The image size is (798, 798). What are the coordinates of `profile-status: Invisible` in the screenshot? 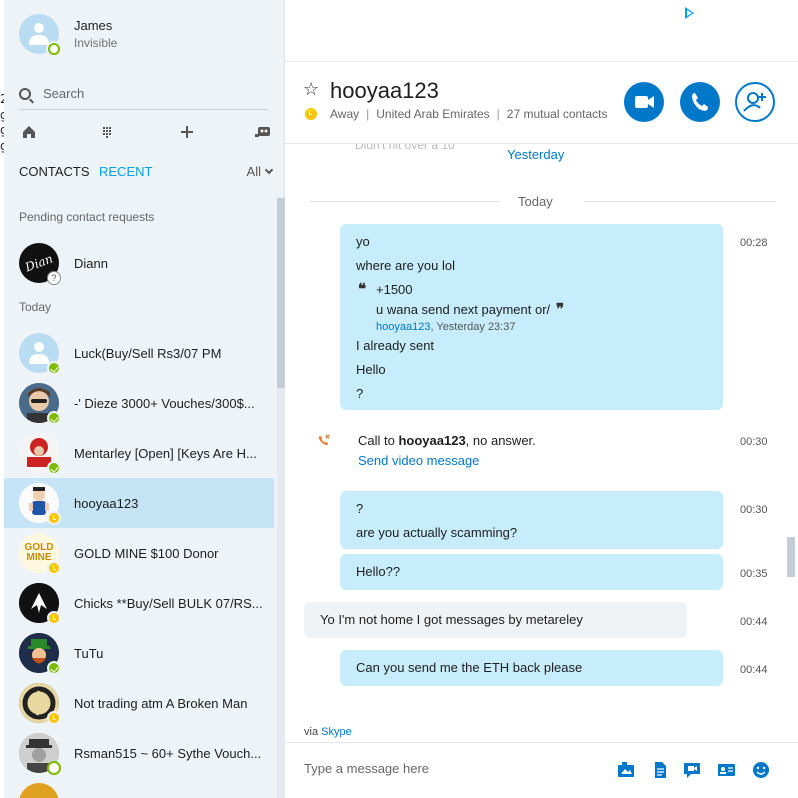 It's located at (95, 43).